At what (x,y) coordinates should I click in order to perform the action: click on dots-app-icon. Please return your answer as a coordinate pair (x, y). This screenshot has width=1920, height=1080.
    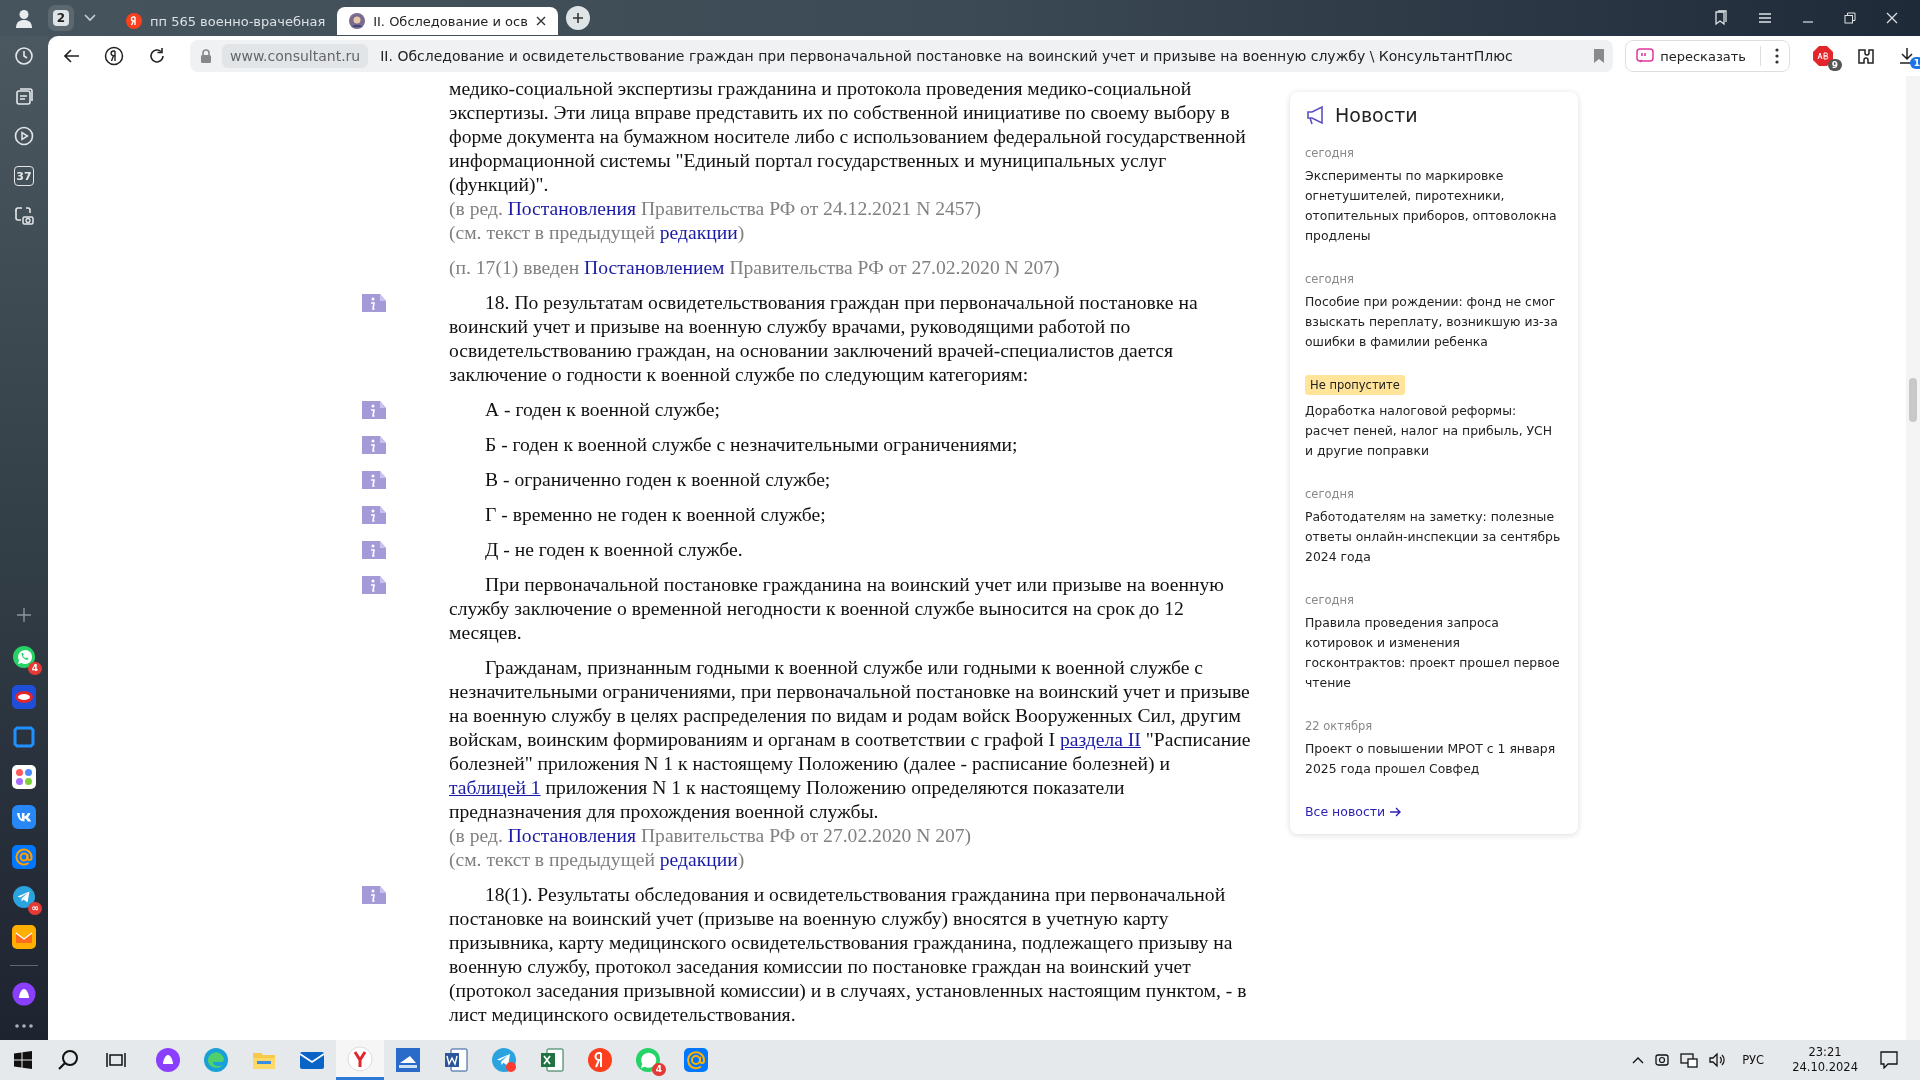
    Looking at the image, I should click on (24, 777).